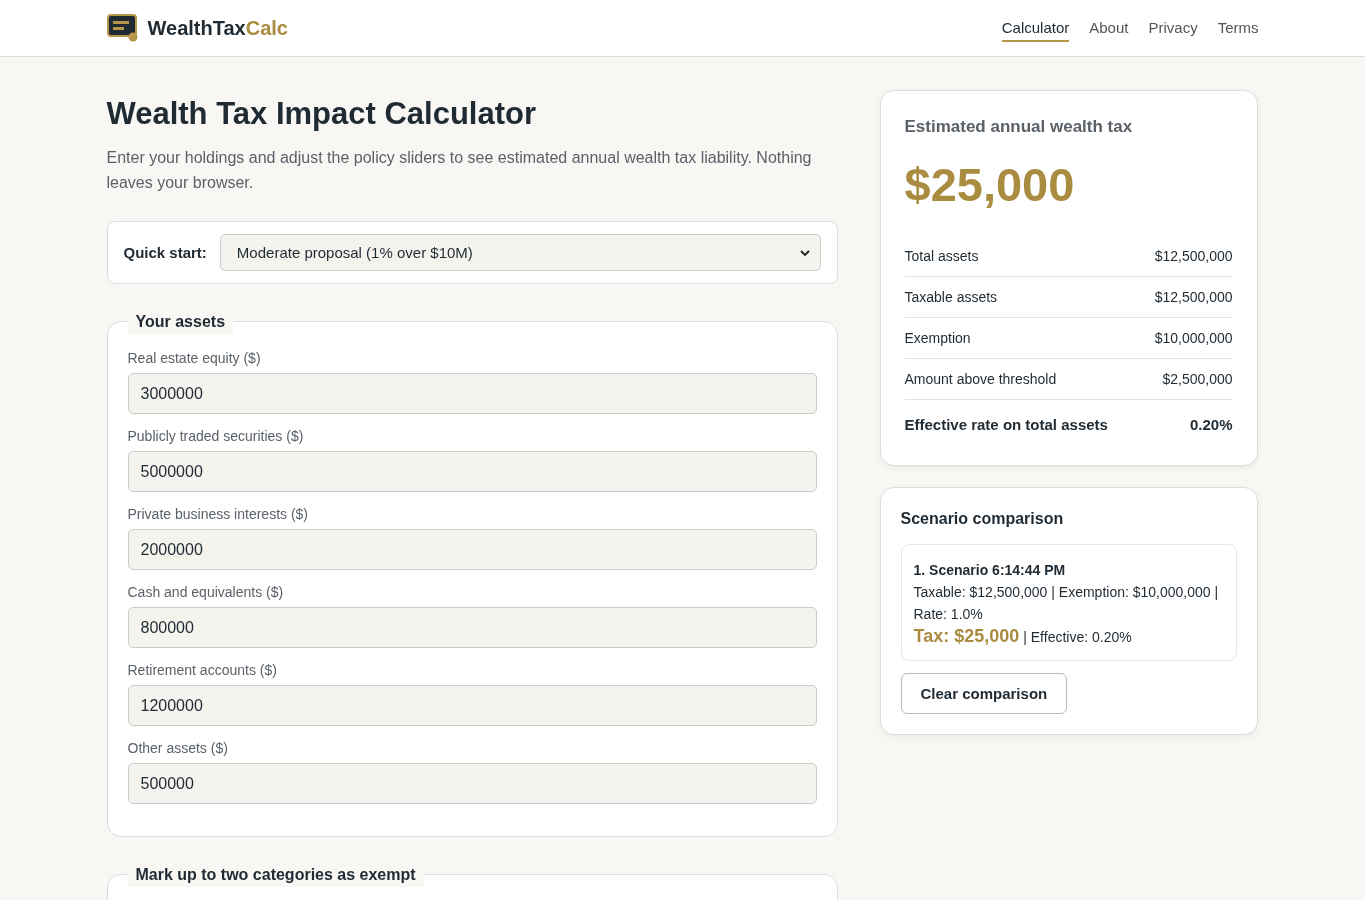  What do you see at coordinates (984, 693) in the screenshot?
I see `clear-comparison-button: Clear comparison` at bounding box center [984, 693].